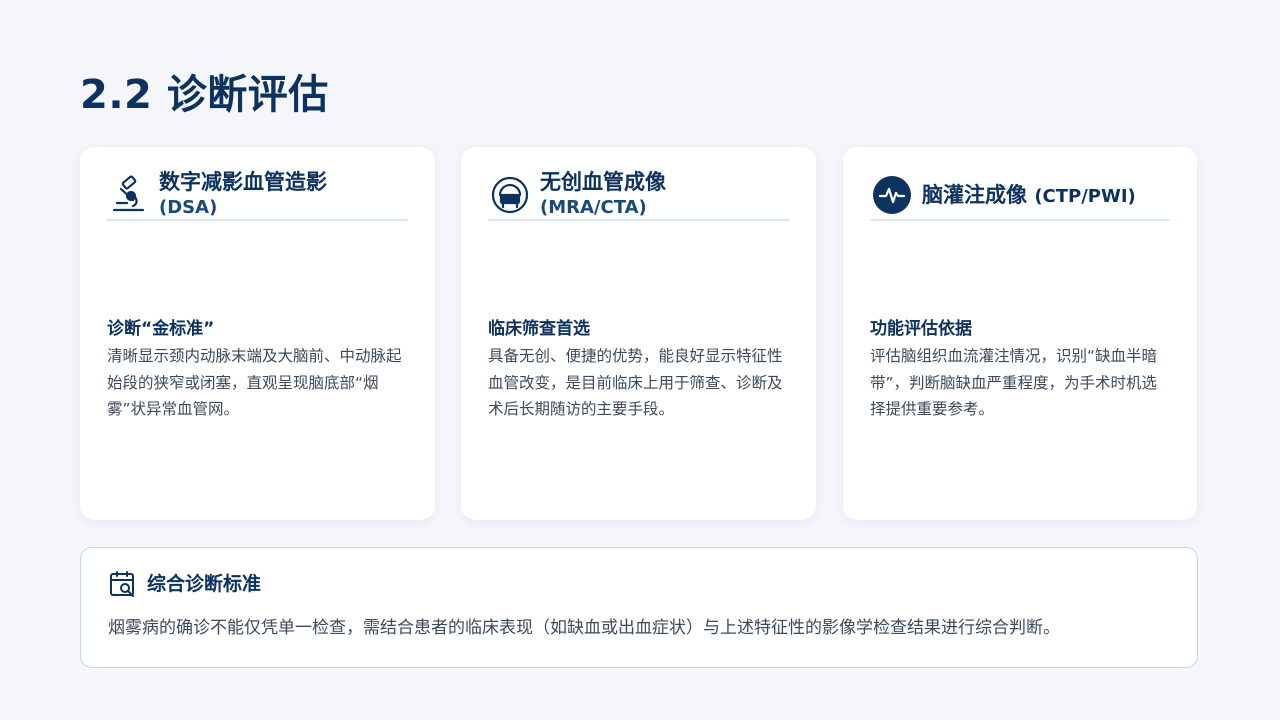 The height and width of the screenshot is (720, 1280). Describe the element at coordinates (974, 195) in the screenshot. I see `card-title-text: 脑灌注成像` at that location.